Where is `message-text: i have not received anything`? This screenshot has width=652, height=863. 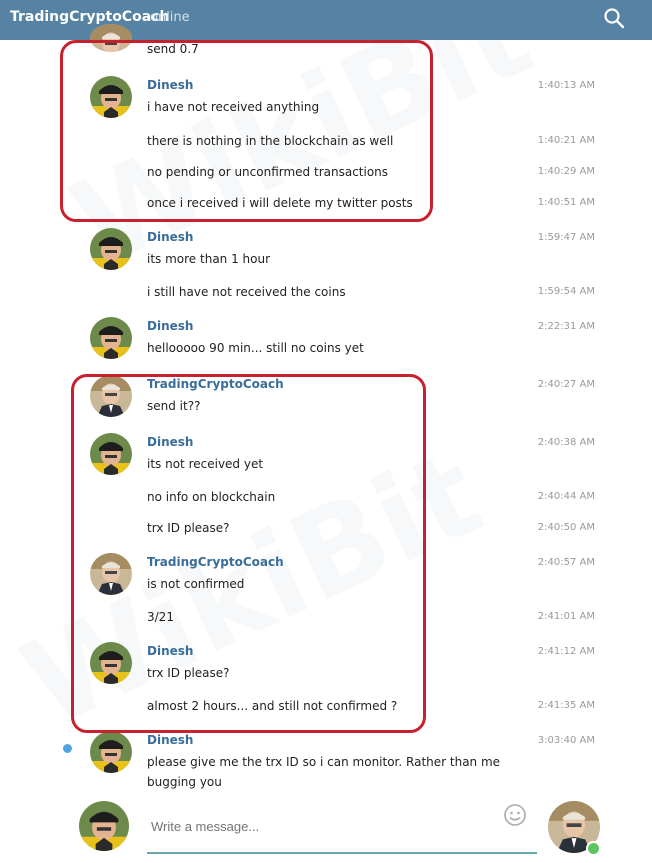 message-text: i have not received anything is located at coordinates (233, 107).